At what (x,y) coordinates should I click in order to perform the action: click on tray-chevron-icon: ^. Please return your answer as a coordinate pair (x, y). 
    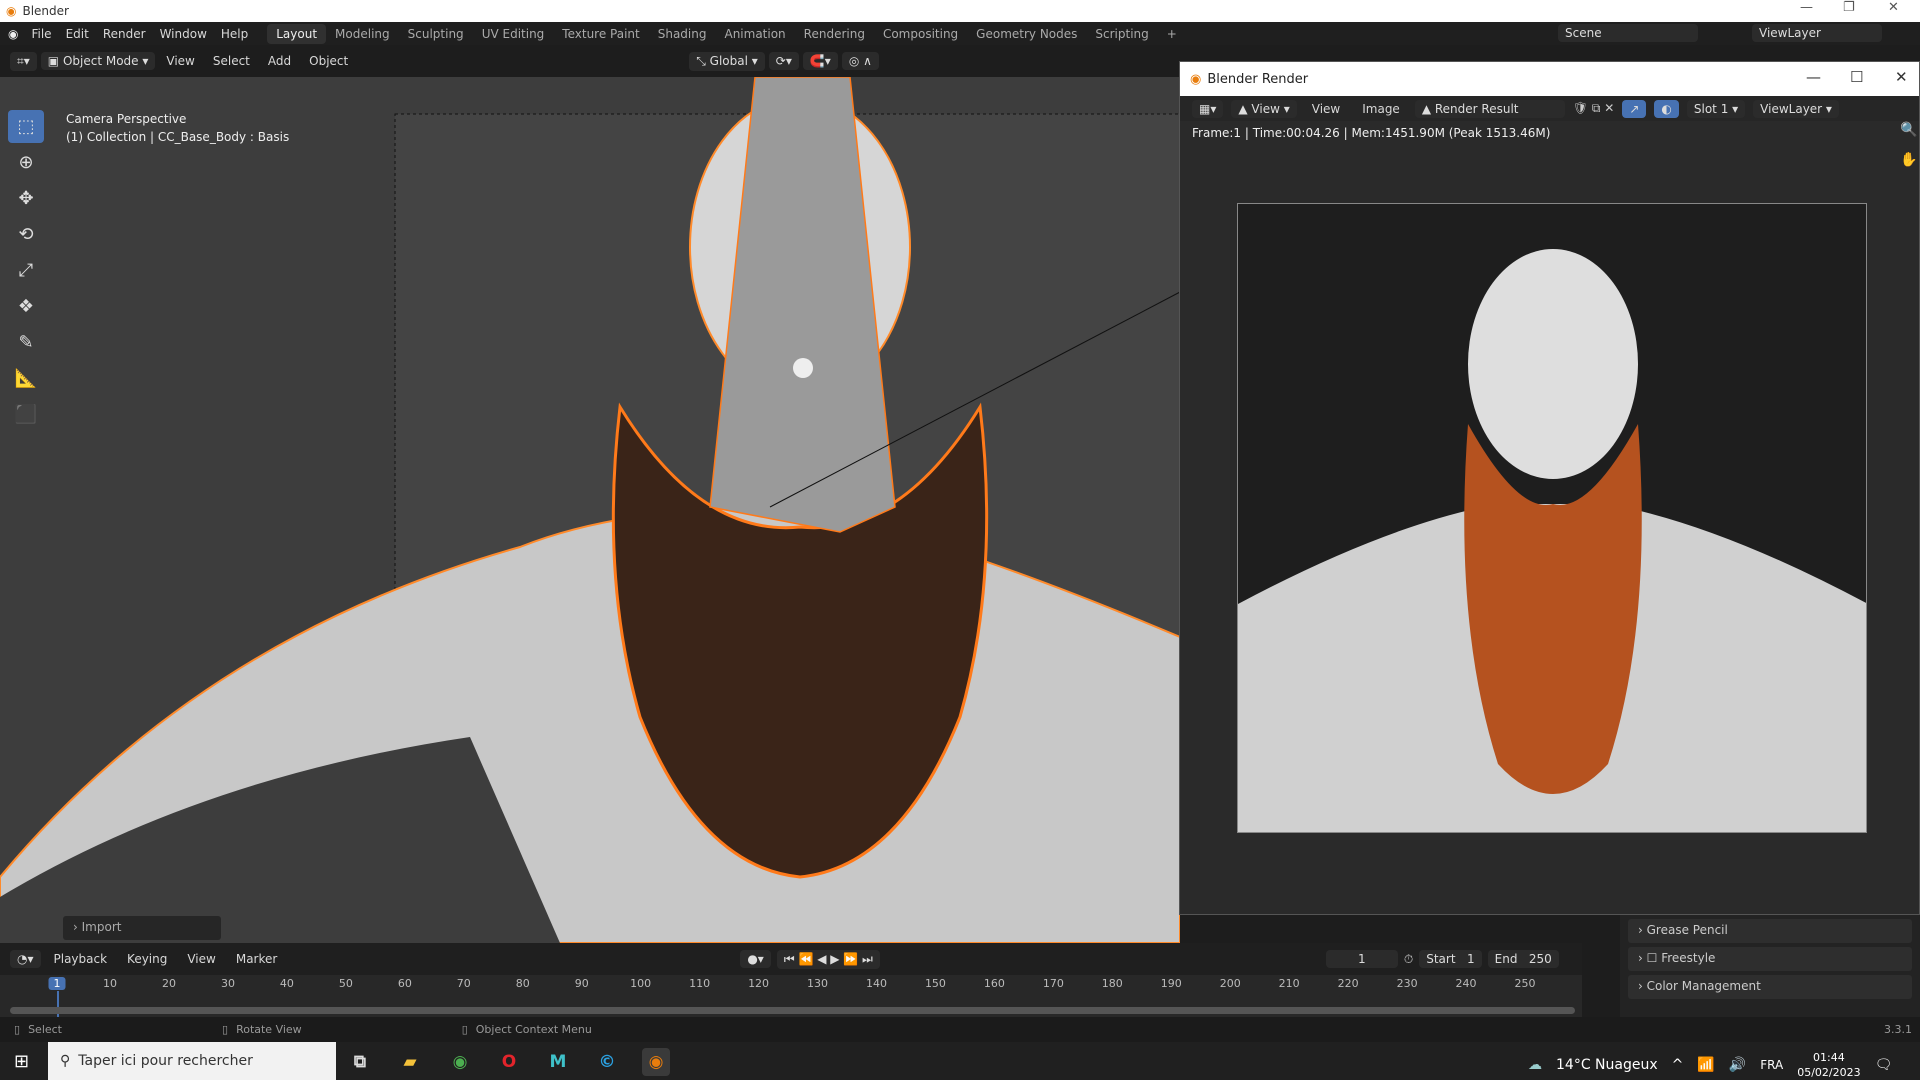
    Looking at the image, I should click on (1678, 1065).